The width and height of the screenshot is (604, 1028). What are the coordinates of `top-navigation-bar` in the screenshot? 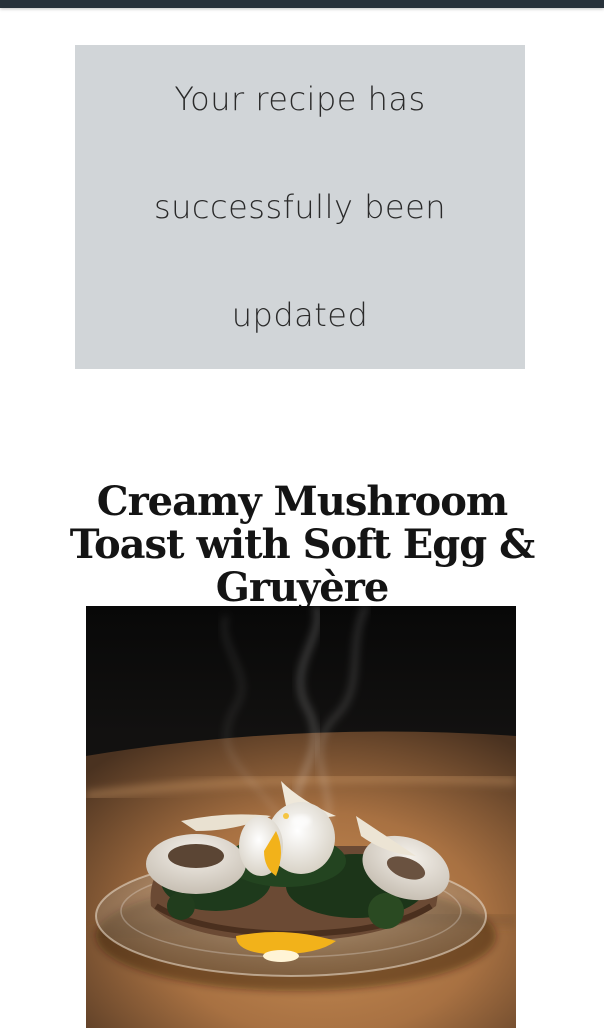 It's located at (302, 4).